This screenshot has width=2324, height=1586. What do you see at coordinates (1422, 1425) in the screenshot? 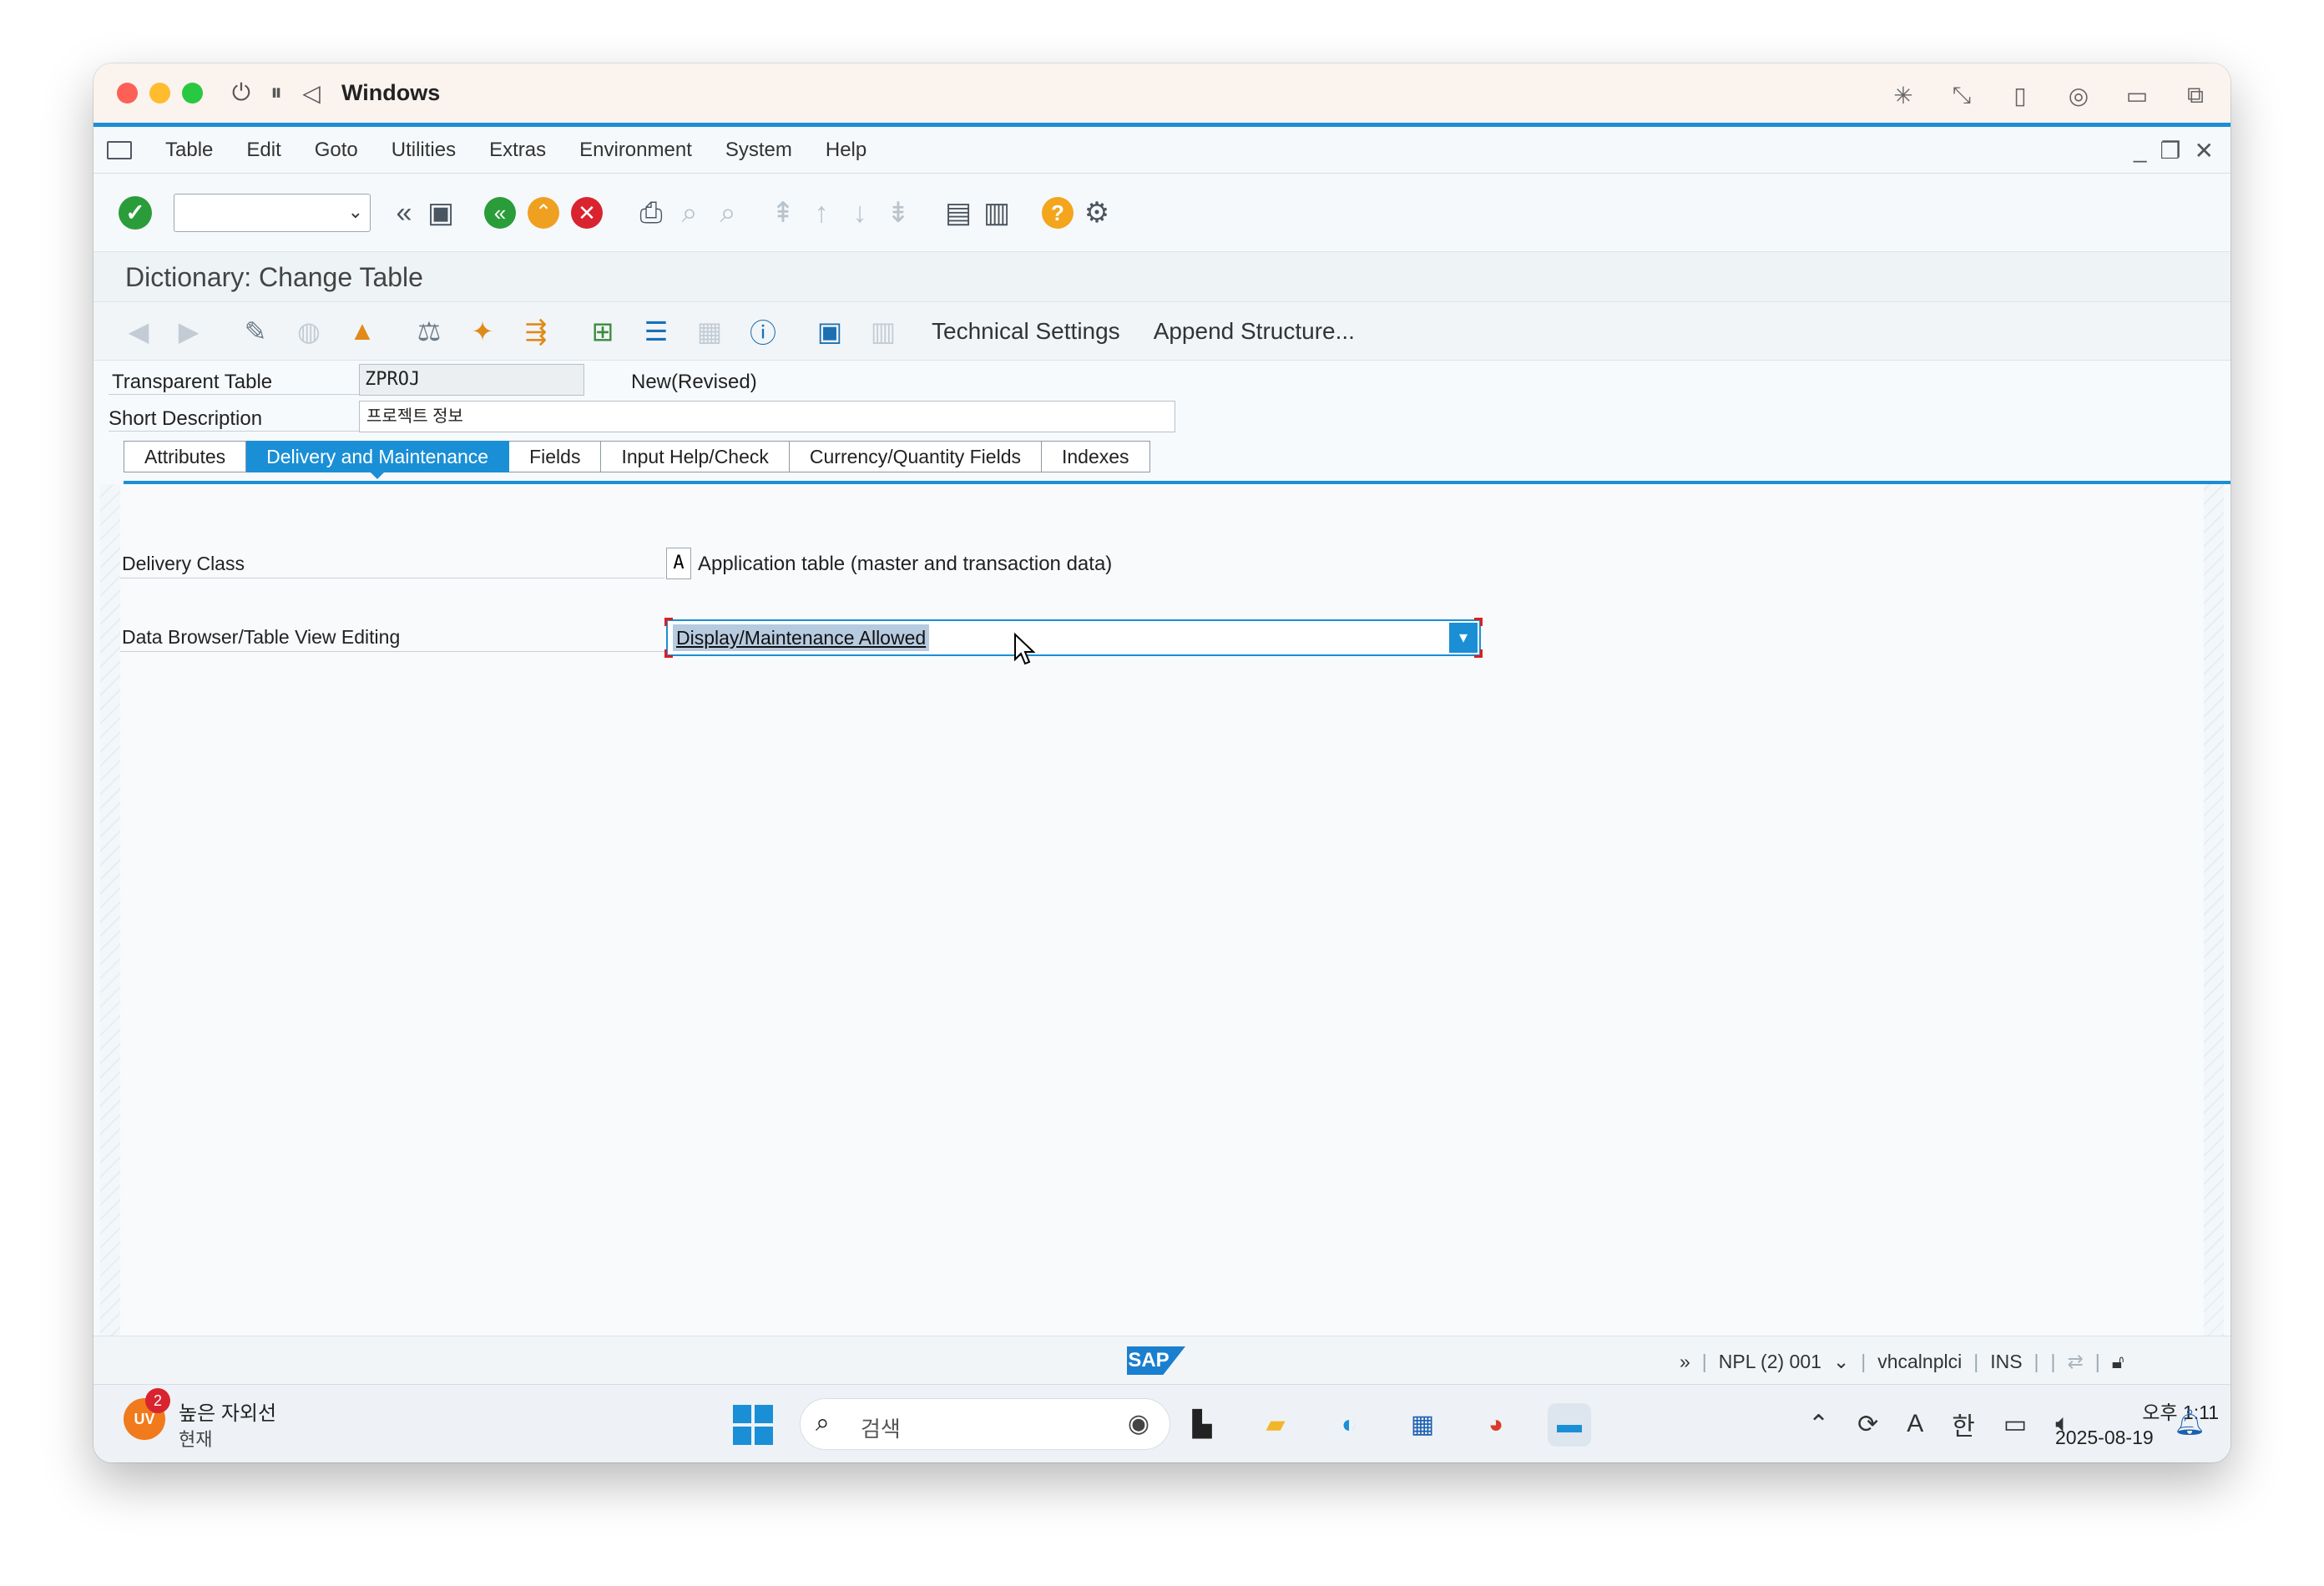
I see `store-icon: ▦` at bounding box center [1422, 1425].